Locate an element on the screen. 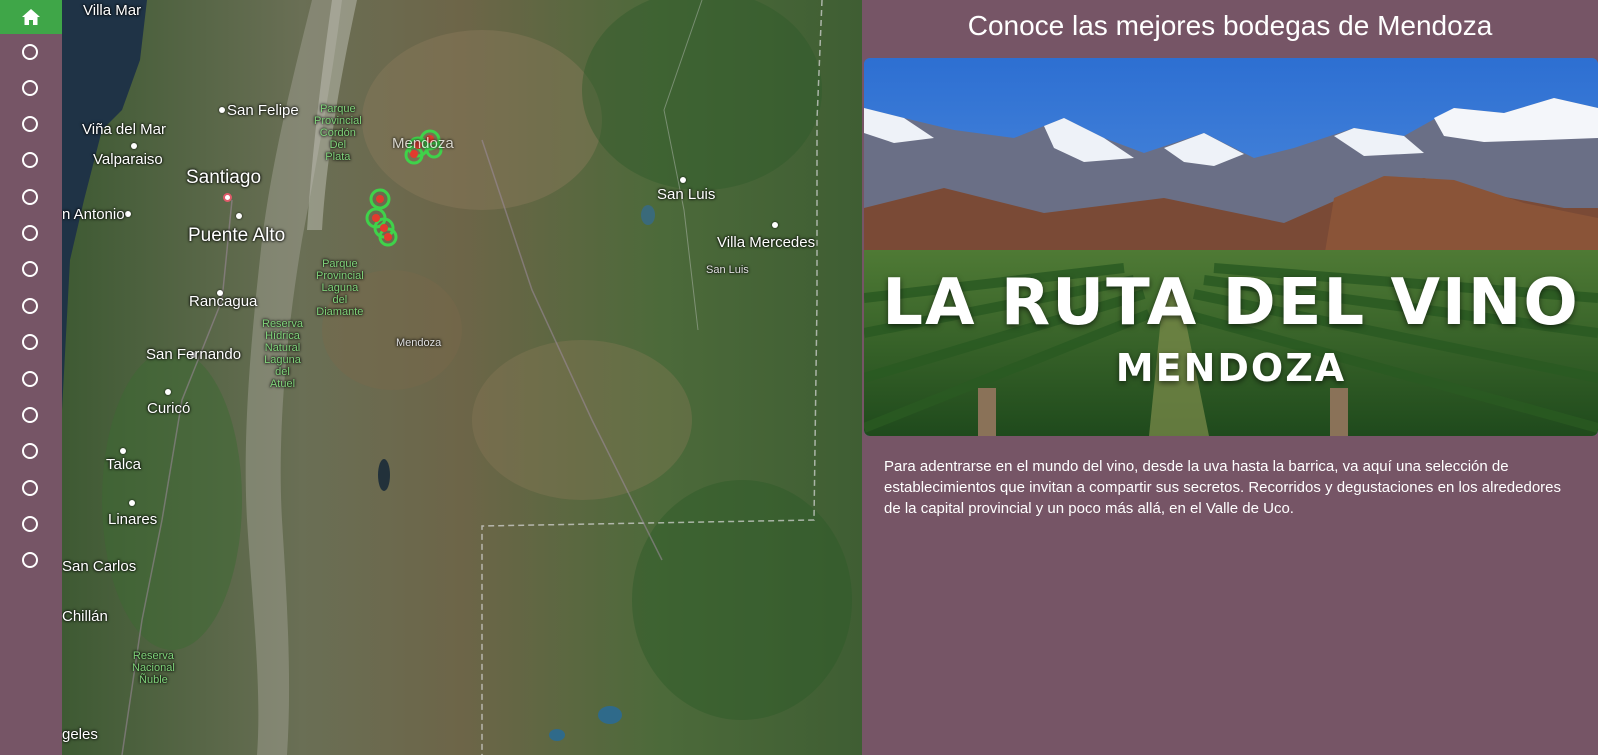  map-label-san-antonio: n Antonio is located at coordinates (93, 214).